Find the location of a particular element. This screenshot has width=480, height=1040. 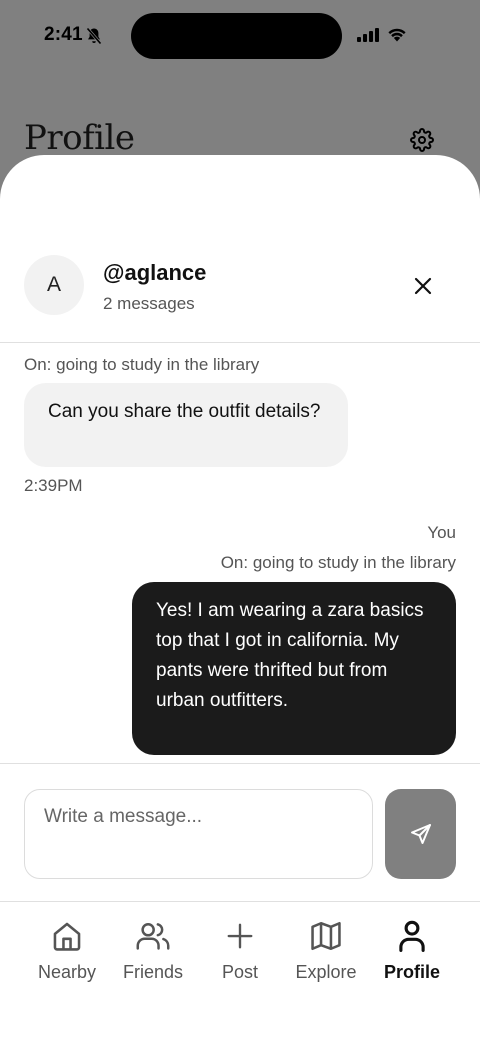

tab-label: Friends is located at coordinates (153, 972).